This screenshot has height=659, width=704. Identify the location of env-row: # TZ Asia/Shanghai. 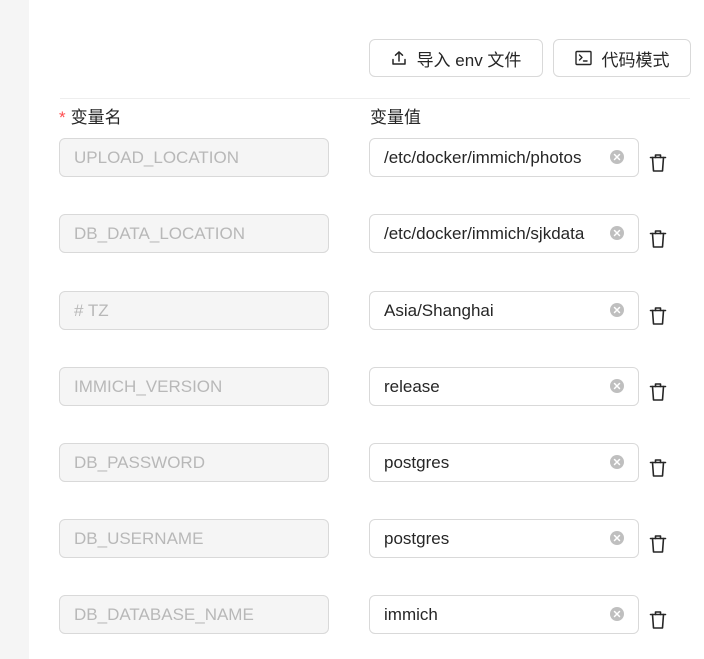
(352, 311).